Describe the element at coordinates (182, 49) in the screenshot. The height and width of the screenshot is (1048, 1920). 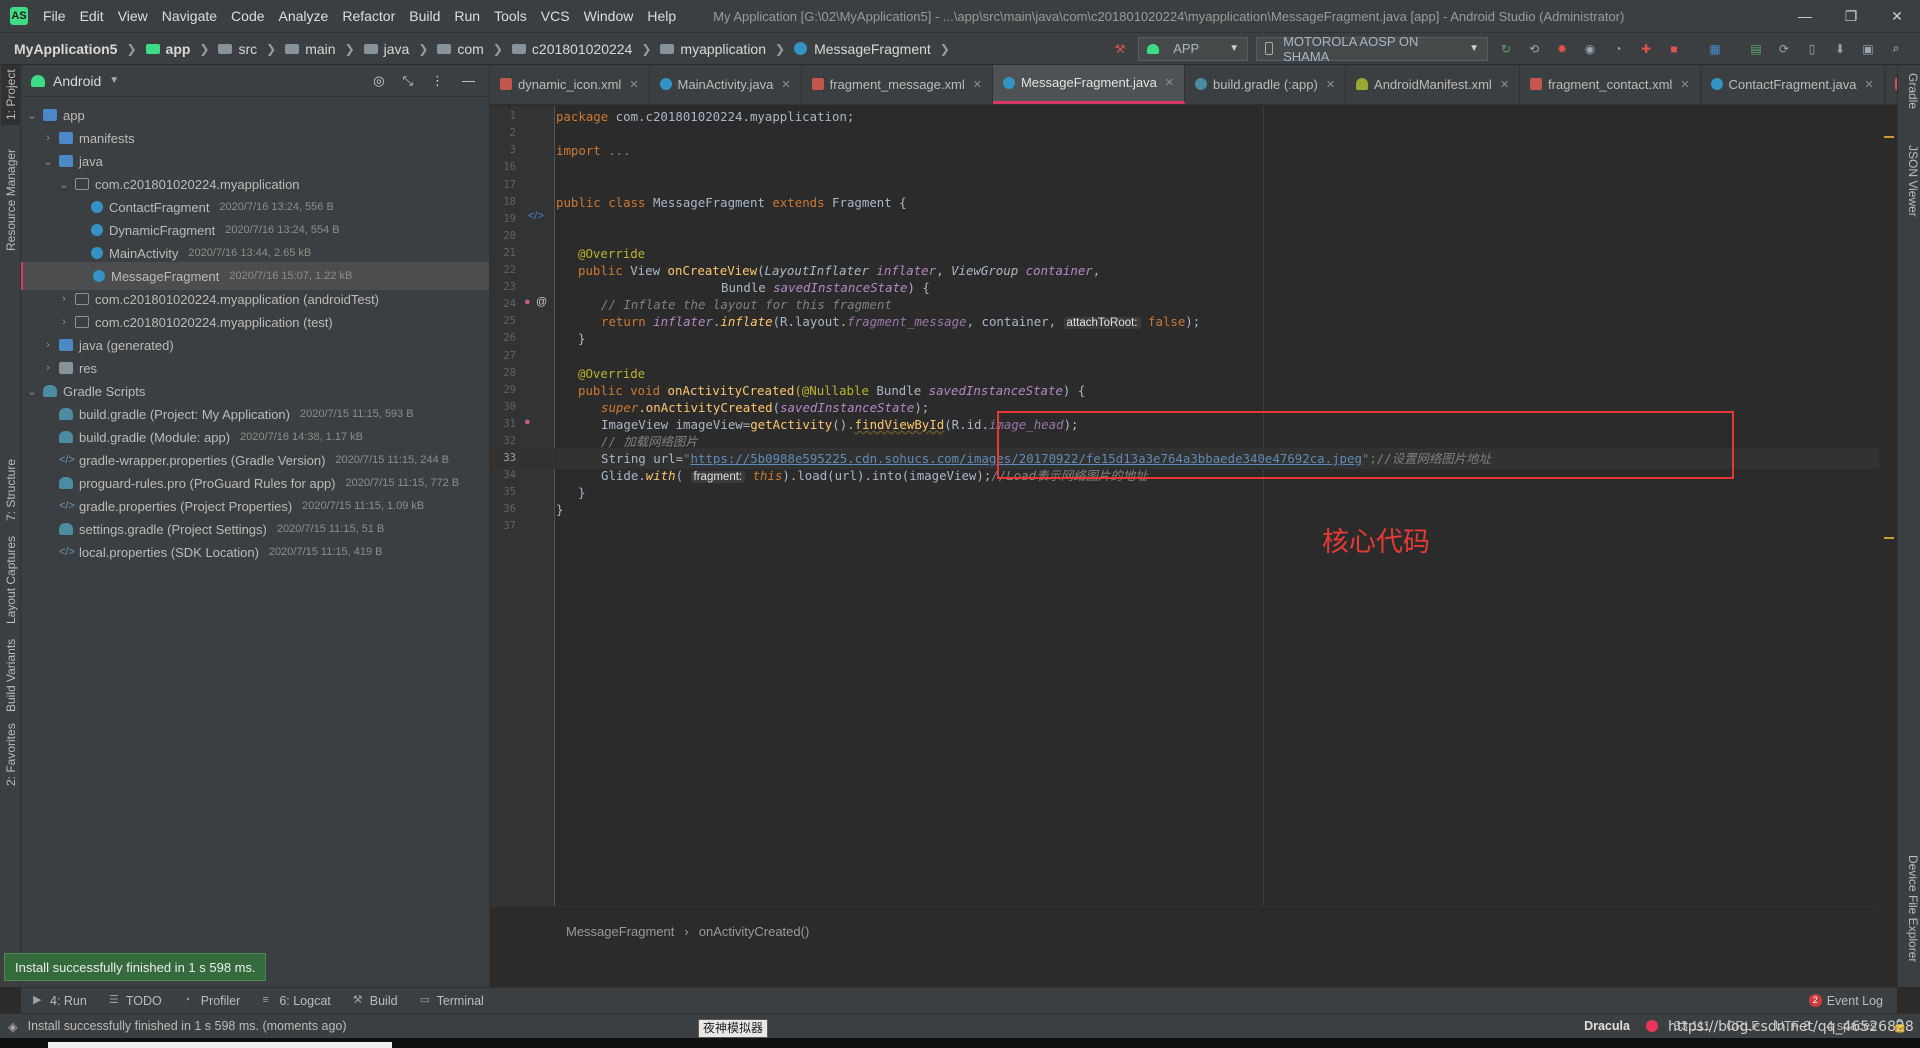
I see `breadcrumb-item: app ❯` at that location.